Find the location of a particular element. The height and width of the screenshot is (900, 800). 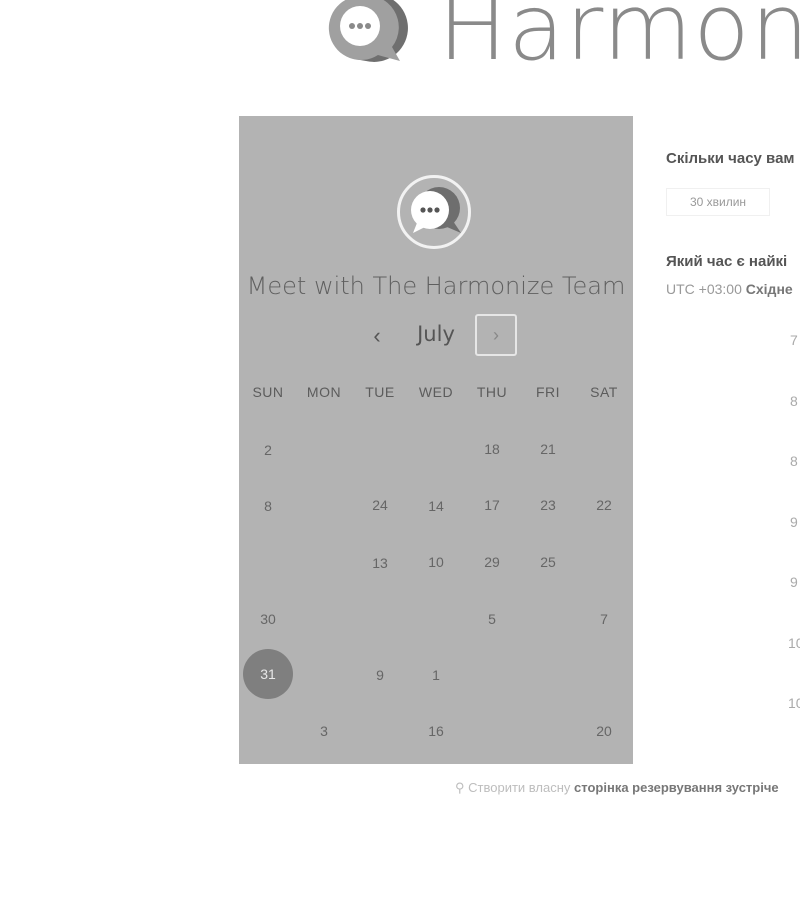

weekday-tue: TUE is located at coordinates (380, 392).